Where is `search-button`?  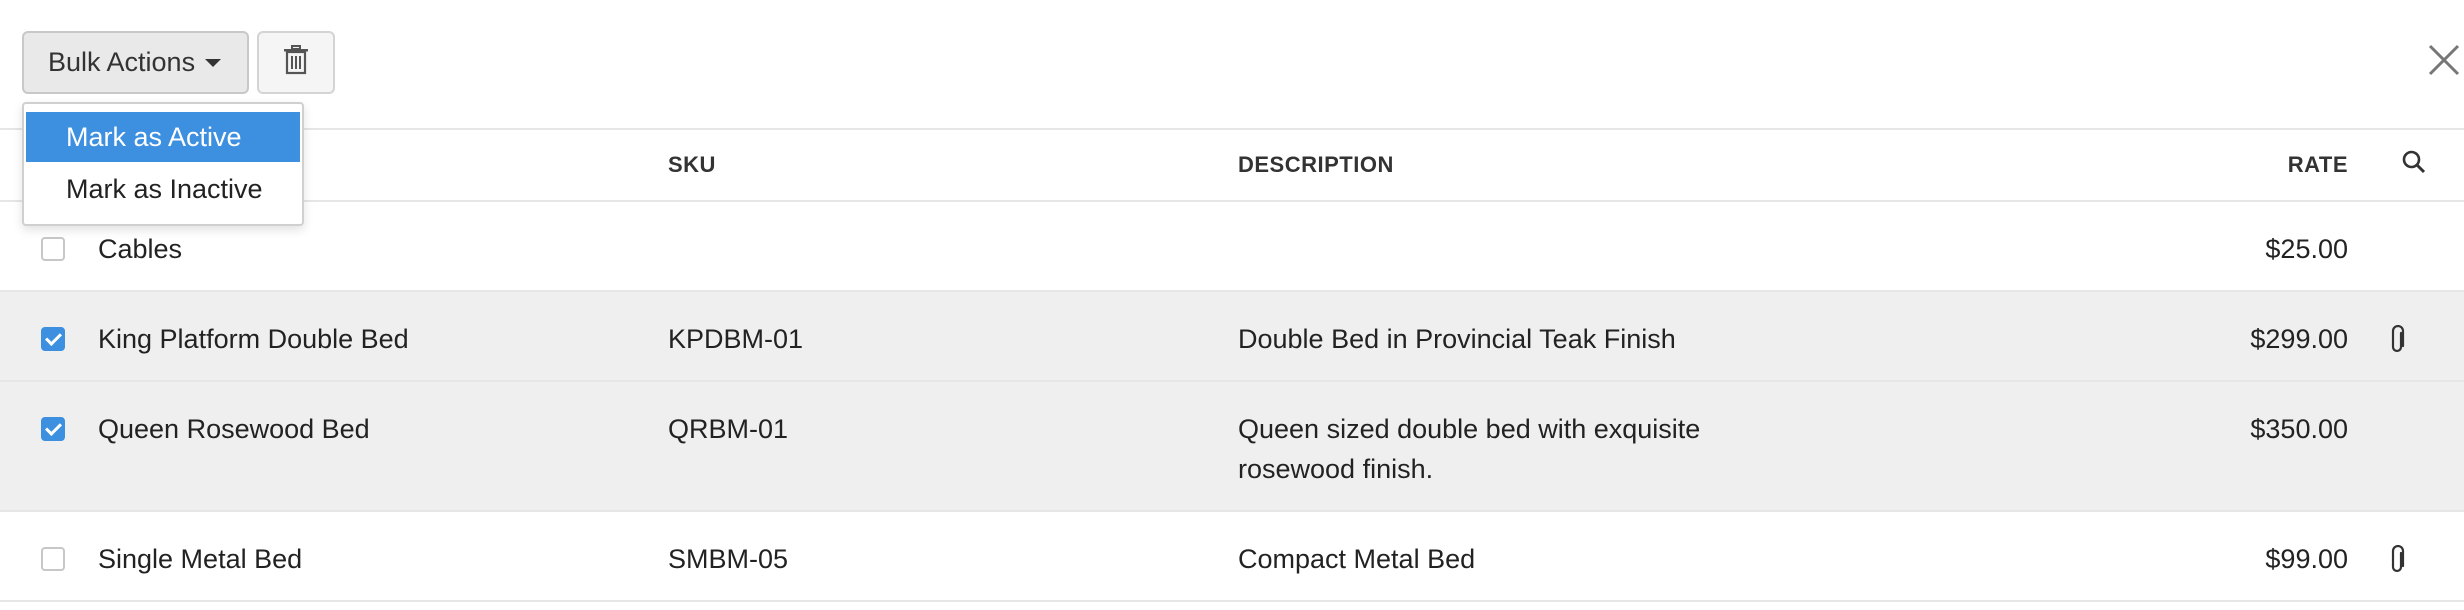 search-button is located at coordinates (2414, 165).